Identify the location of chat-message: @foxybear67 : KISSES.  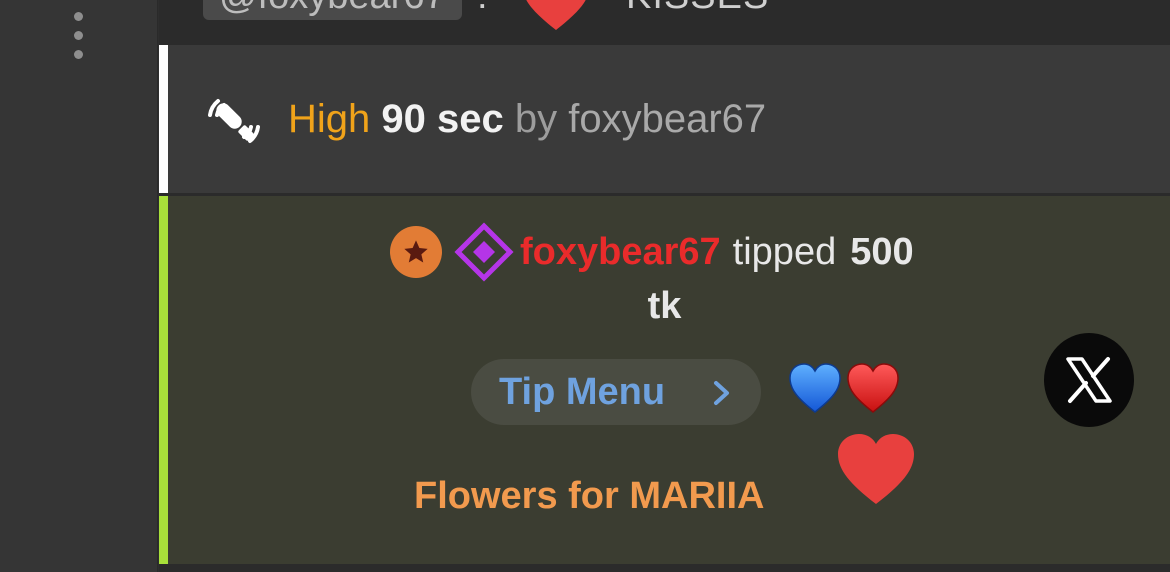
(664, 21).